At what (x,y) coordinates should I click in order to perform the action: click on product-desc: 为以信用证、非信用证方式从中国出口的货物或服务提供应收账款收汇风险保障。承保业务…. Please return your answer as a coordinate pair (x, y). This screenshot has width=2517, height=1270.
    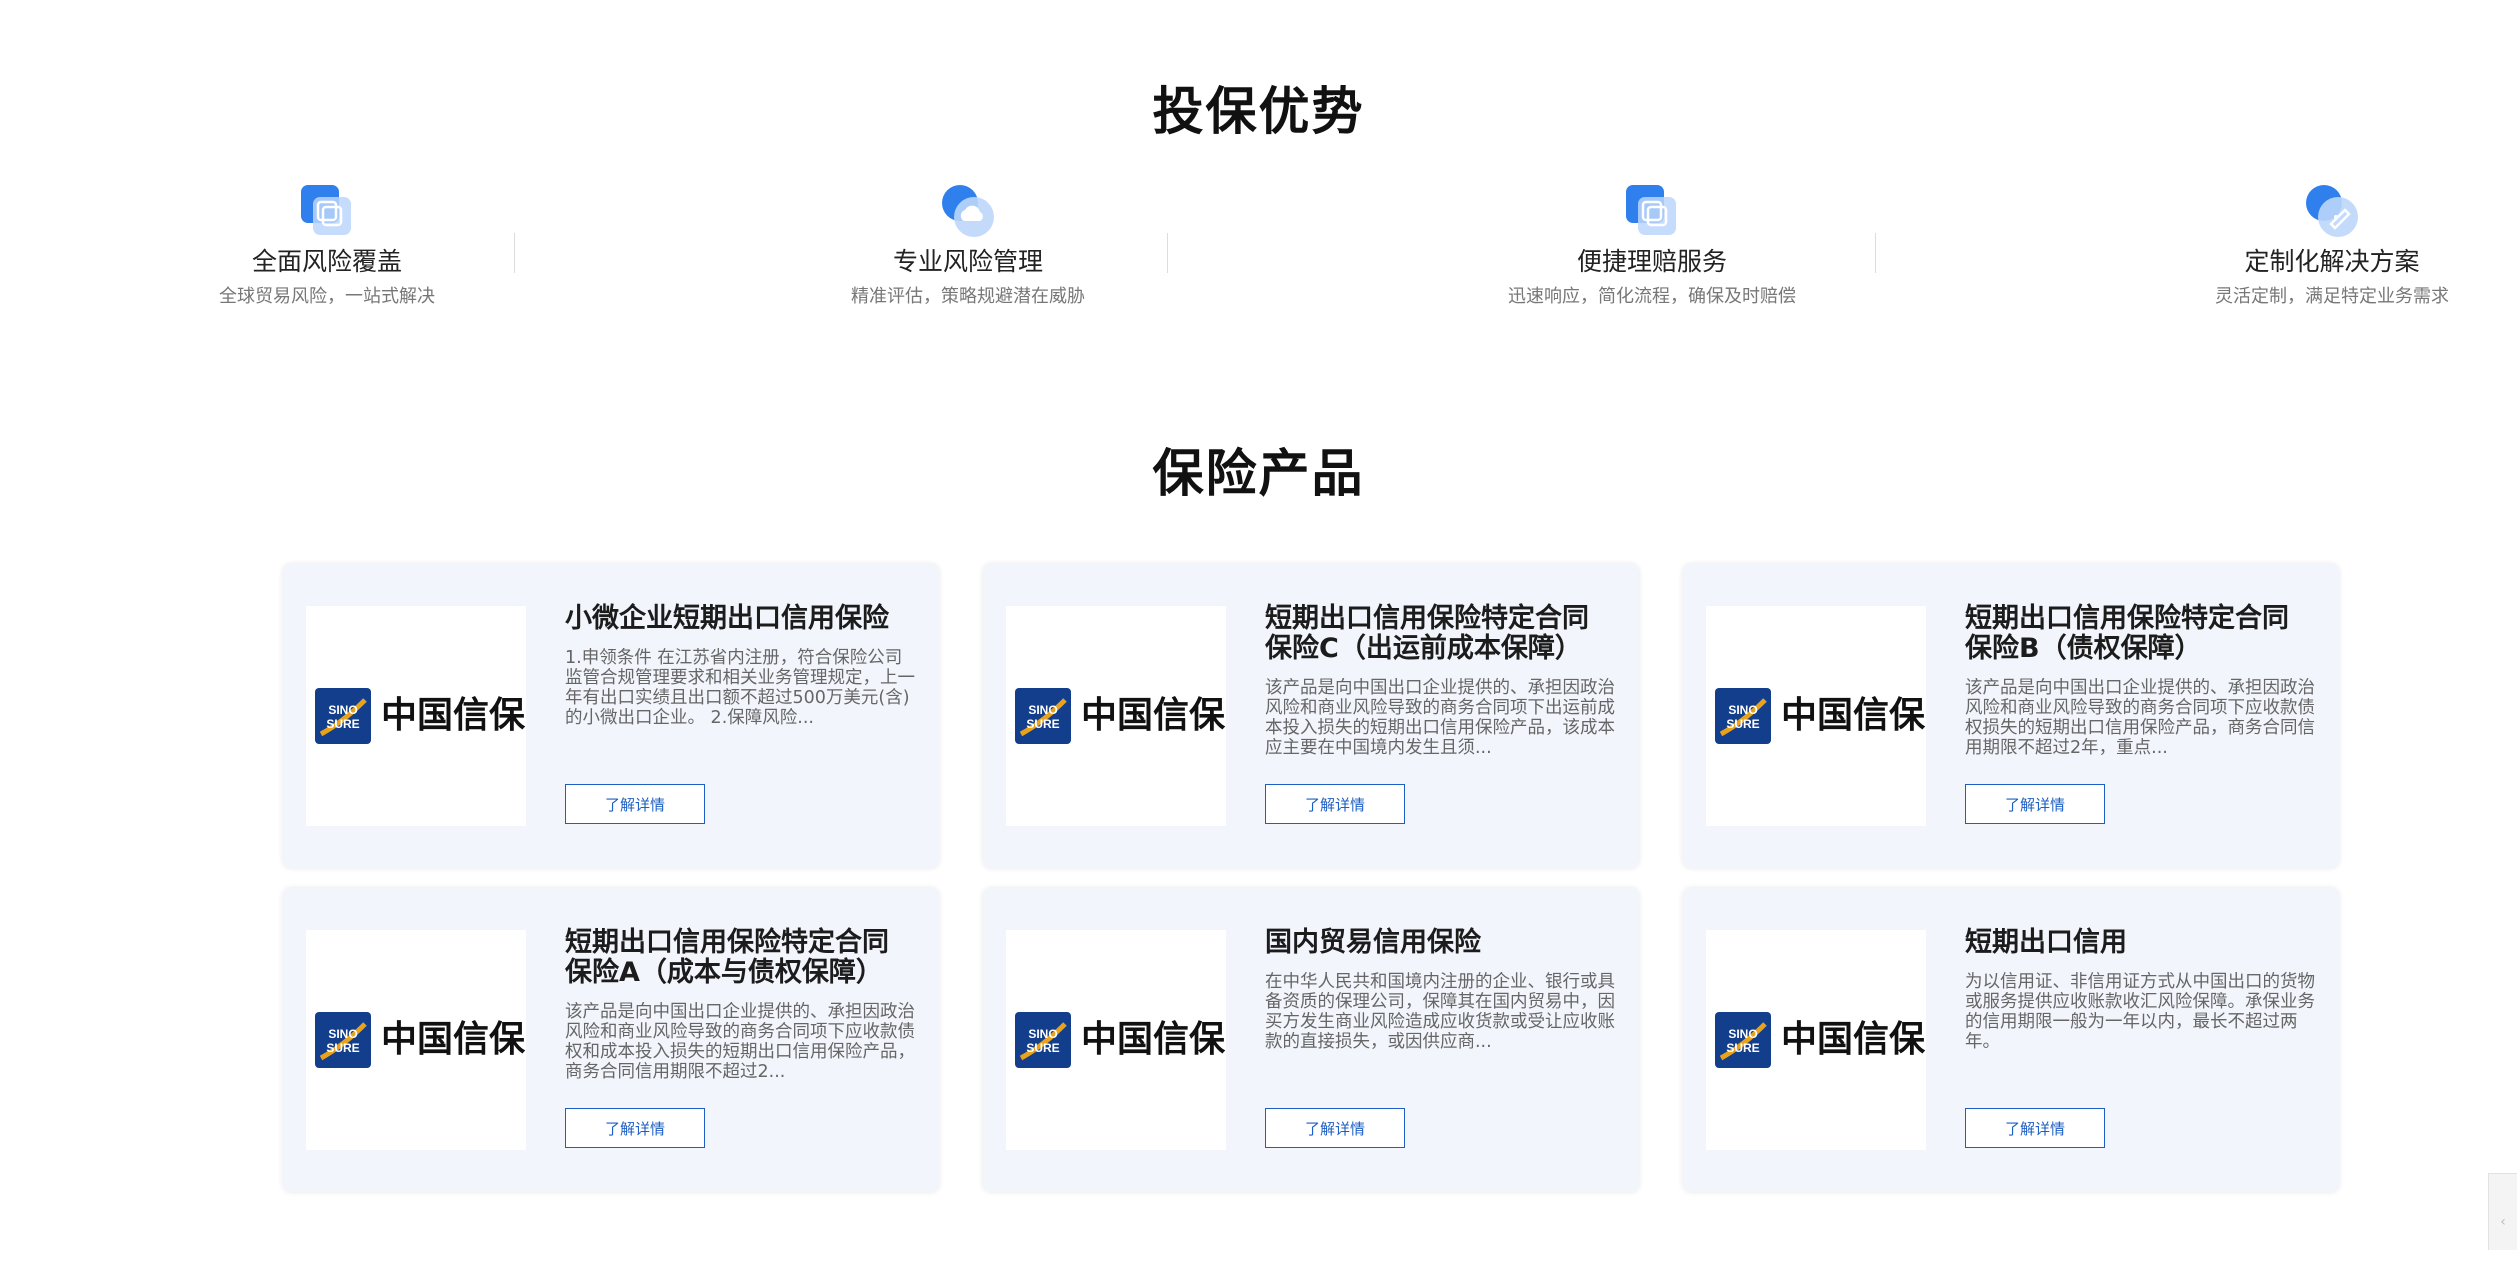
    Looking at the image, I should click on (2140, 1012).